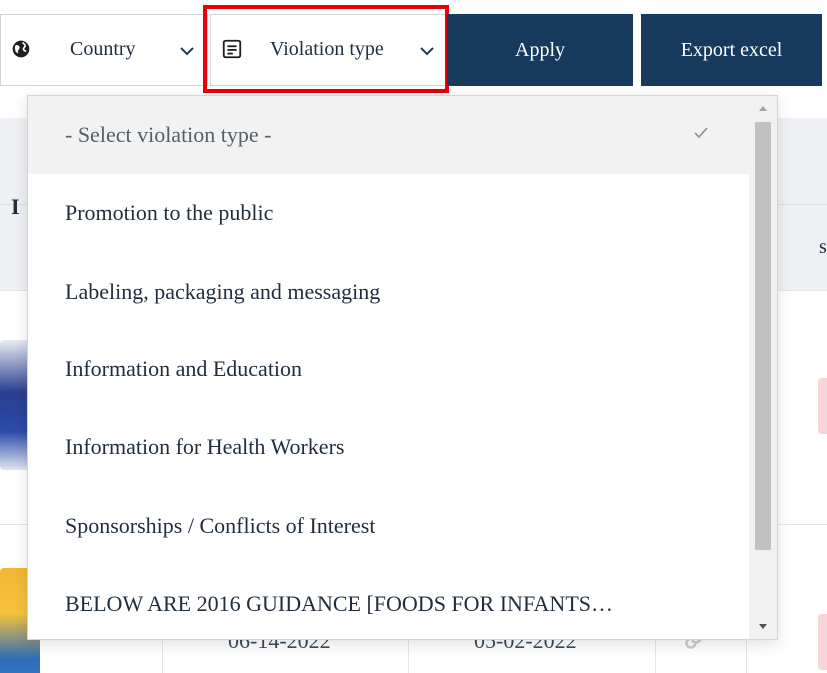 The height and width of the screenshot is (673, 827). I want to click on dropdown-option: Sponsorships / Conflicts of Interest, so click(389, 526).